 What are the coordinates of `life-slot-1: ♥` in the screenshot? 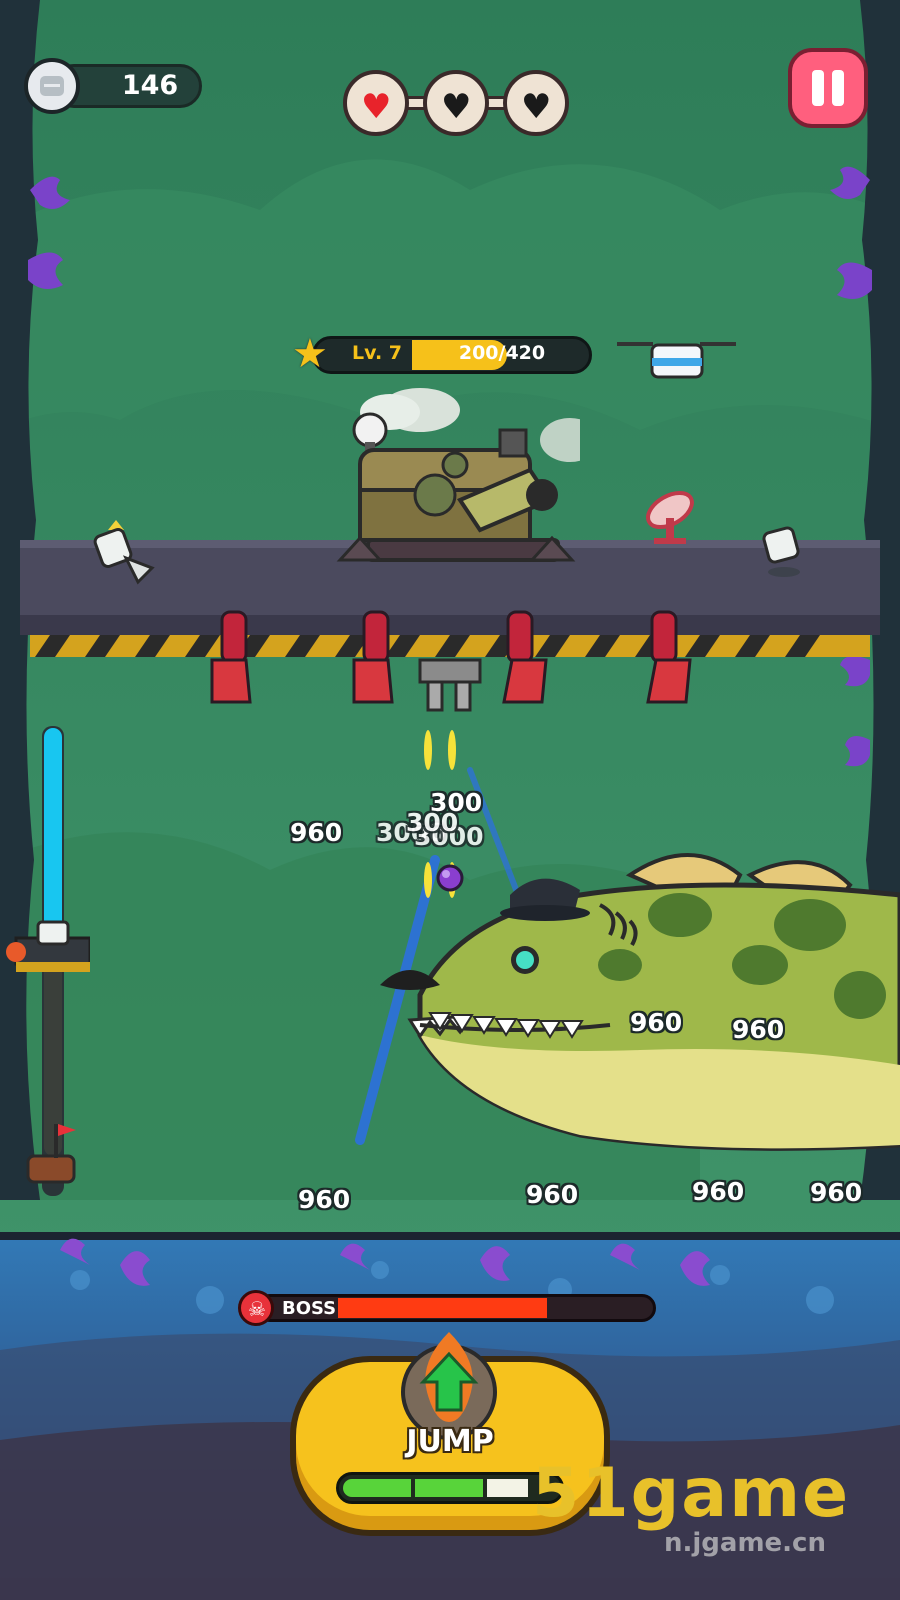 It's located at (376, 103).